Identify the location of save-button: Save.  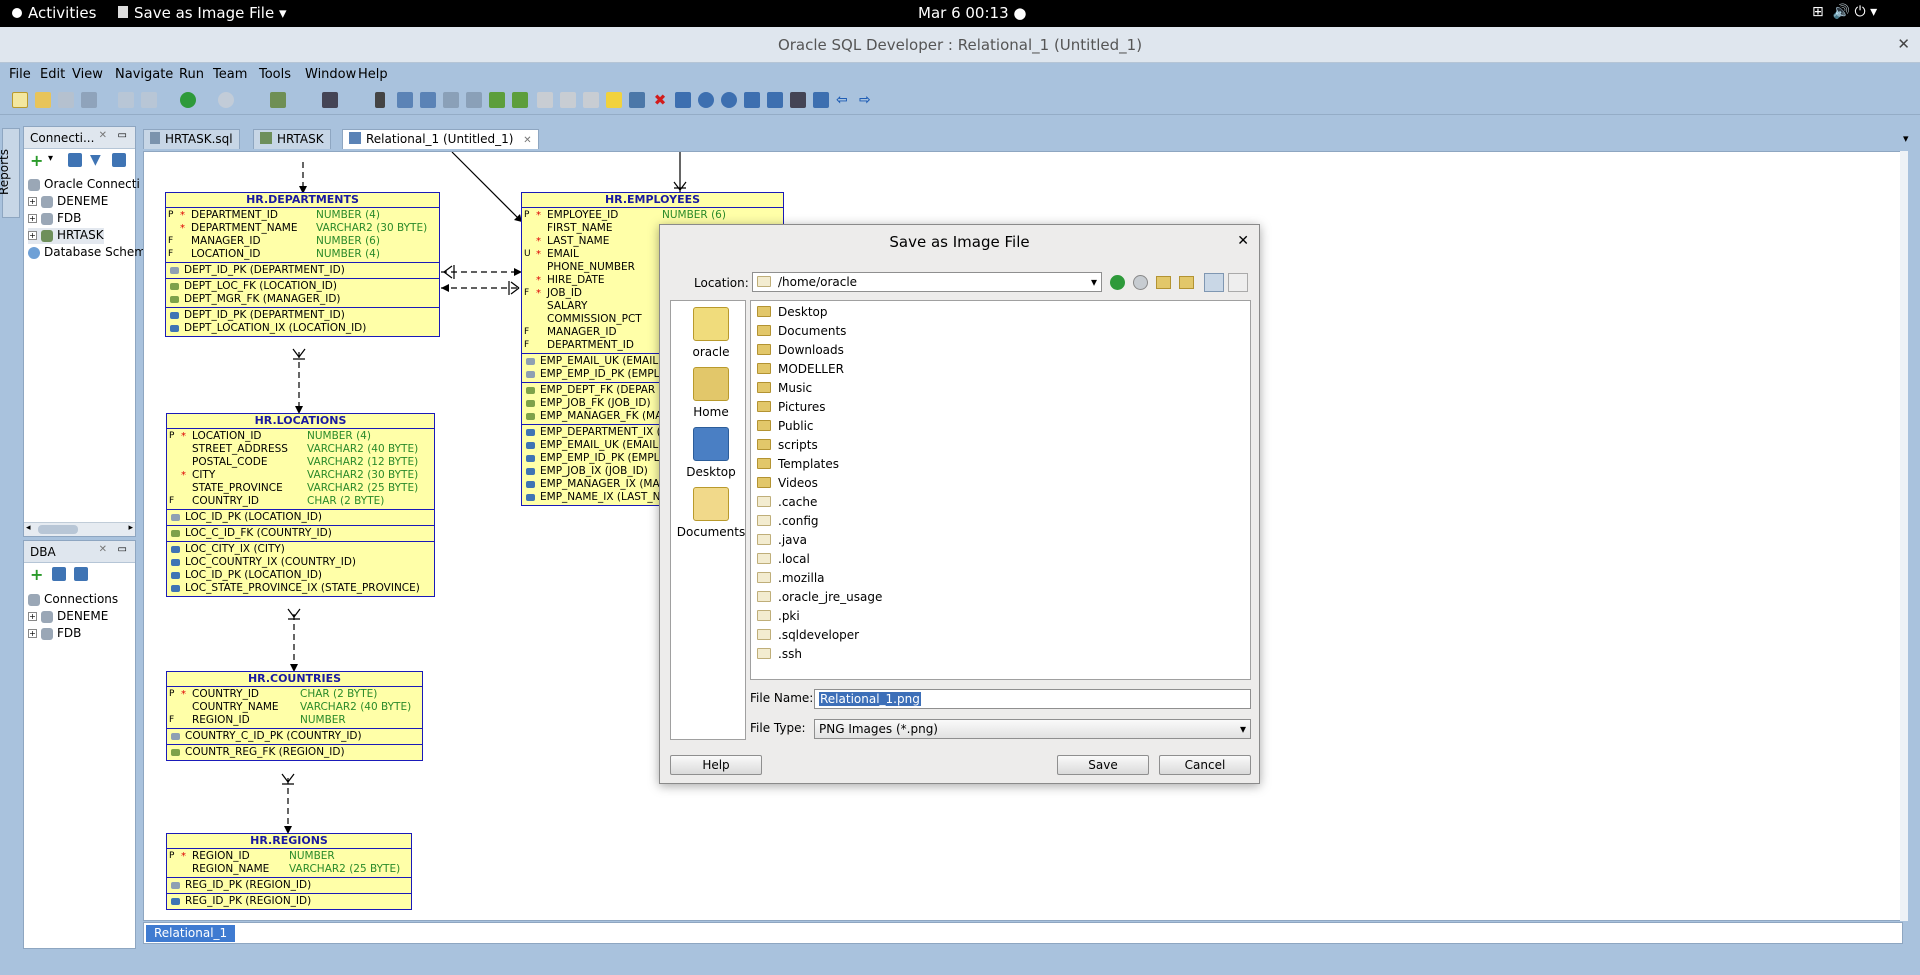
(1103, 765).